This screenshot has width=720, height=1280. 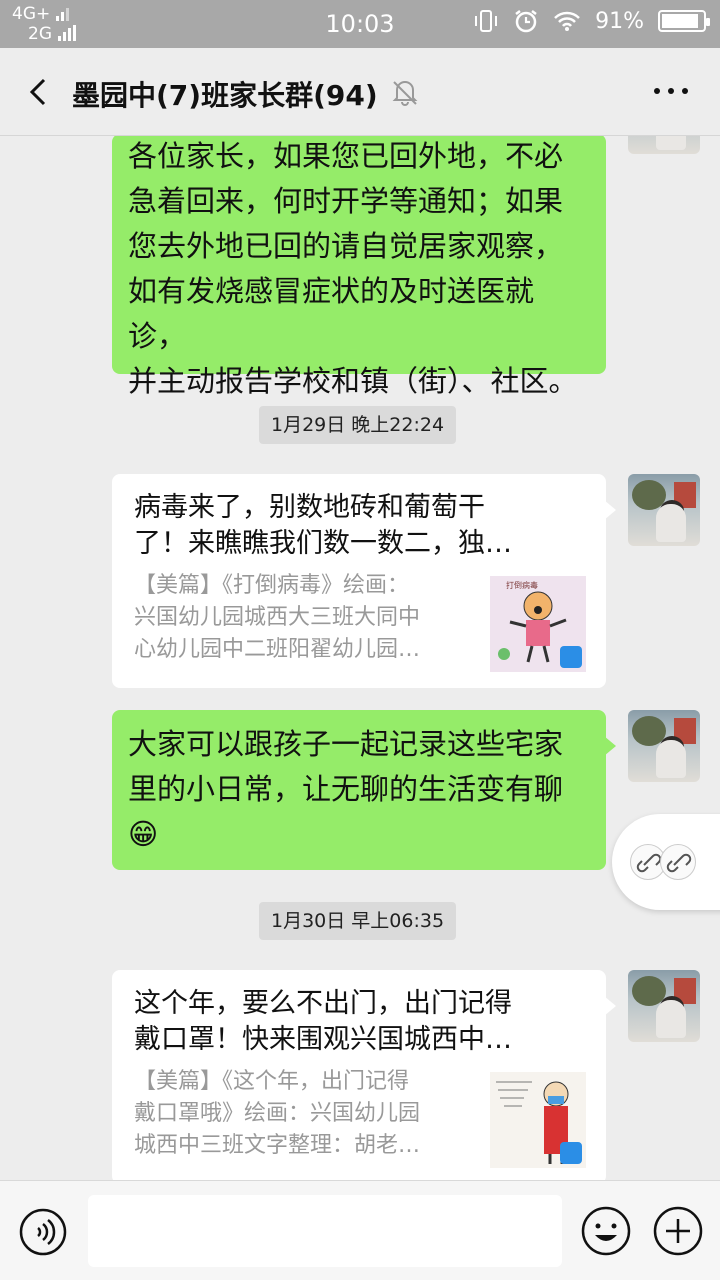 I want to click on emoji-icon, so click(x=606, y=1231).